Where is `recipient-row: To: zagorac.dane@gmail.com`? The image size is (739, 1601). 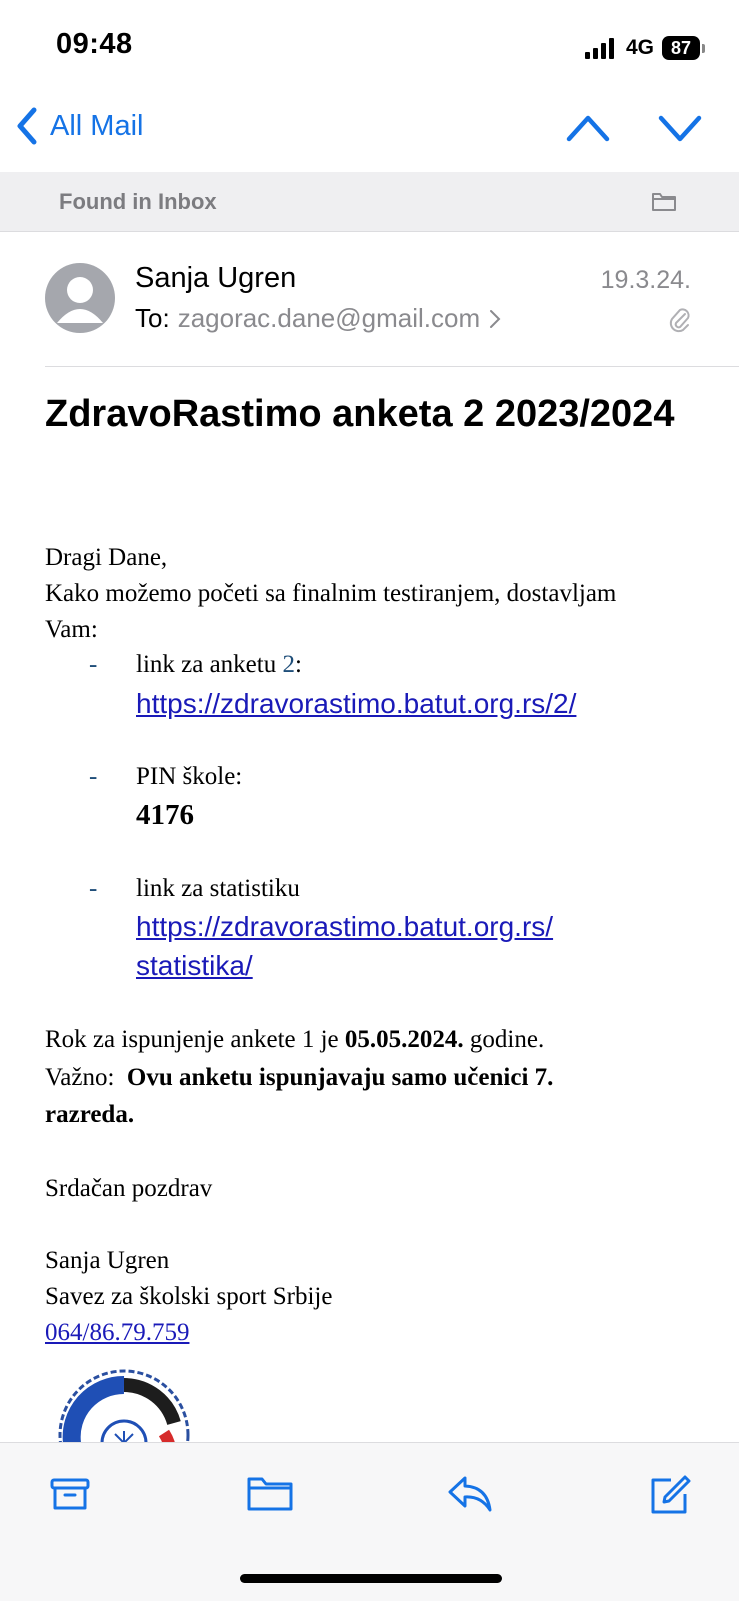
recipient-row: To: zagorac.dane@gmail.com is located at coordinates (318, 318).